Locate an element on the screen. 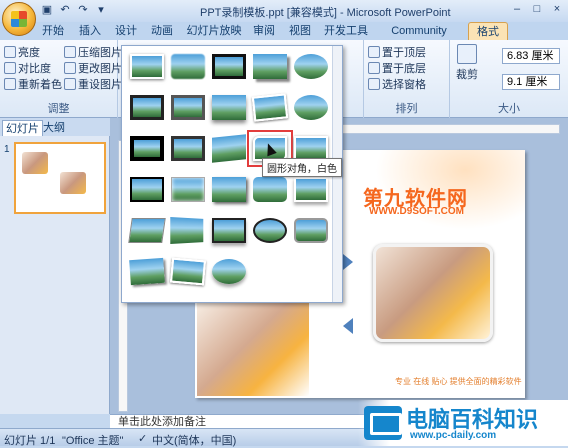  recolor-button: 重新着色 is located at coordinates (33, 84).